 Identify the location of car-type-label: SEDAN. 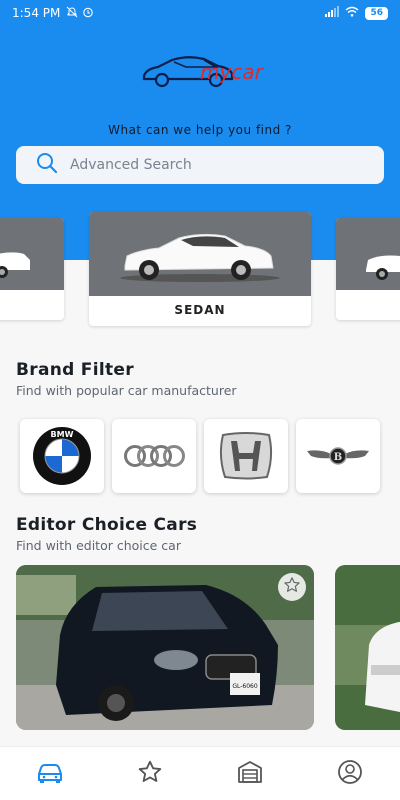
(200, 310).